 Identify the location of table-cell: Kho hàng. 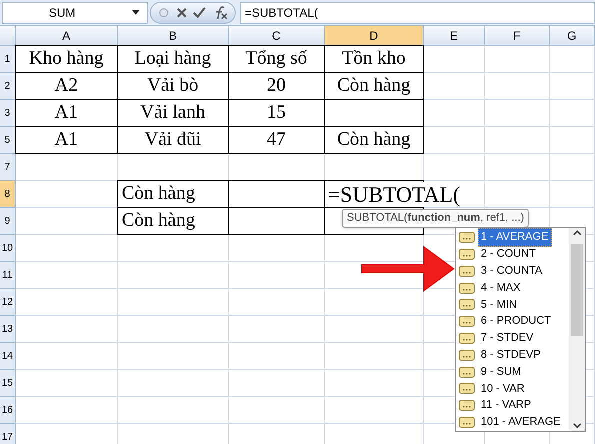
(66, 59).